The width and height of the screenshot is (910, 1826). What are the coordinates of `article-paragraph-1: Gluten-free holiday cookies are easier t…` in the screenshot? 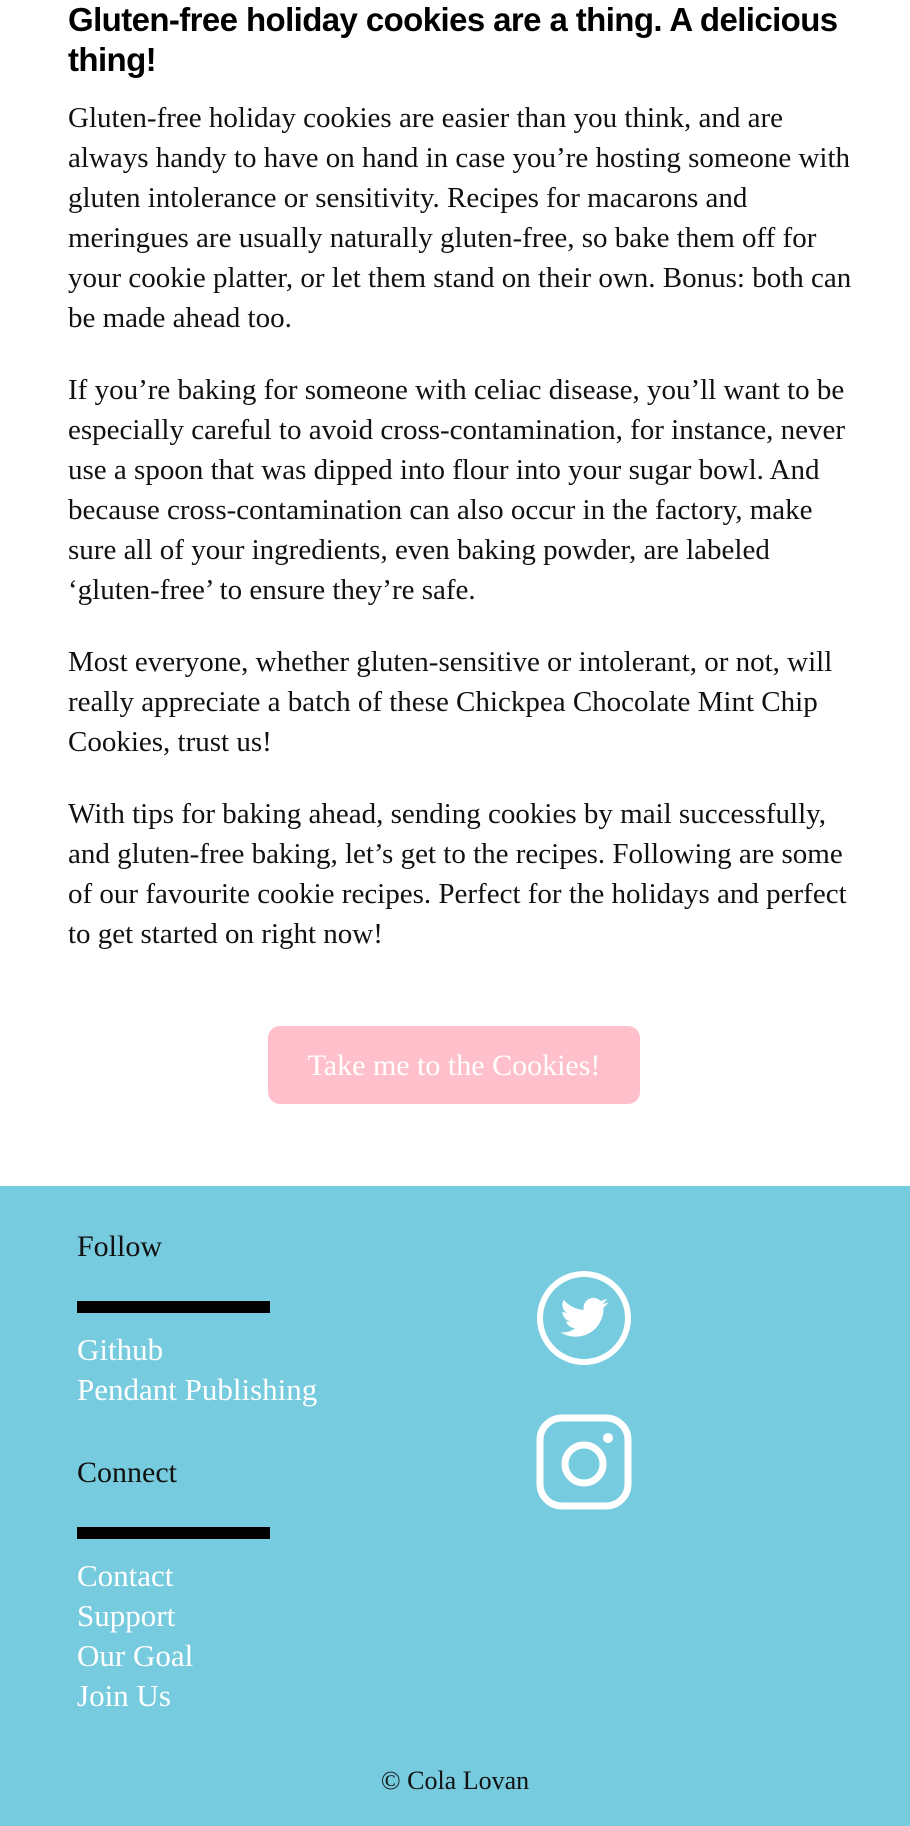 It's located at (460, 218).